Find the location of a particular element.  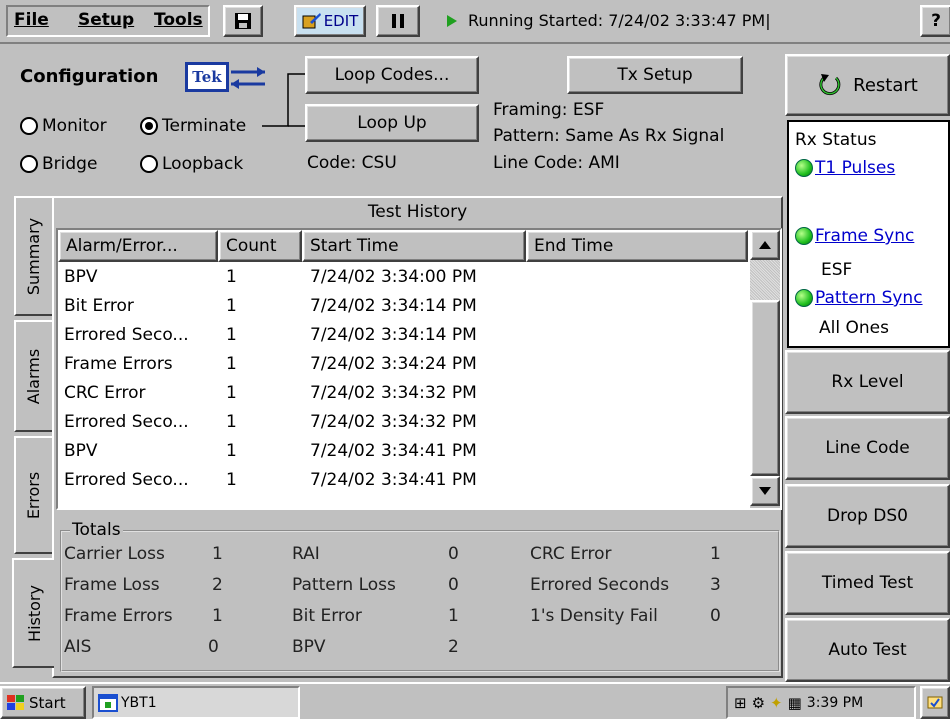

table-row: BPV 1 7/24/02 3:34:41 PM is located at coordinates (403, 452).